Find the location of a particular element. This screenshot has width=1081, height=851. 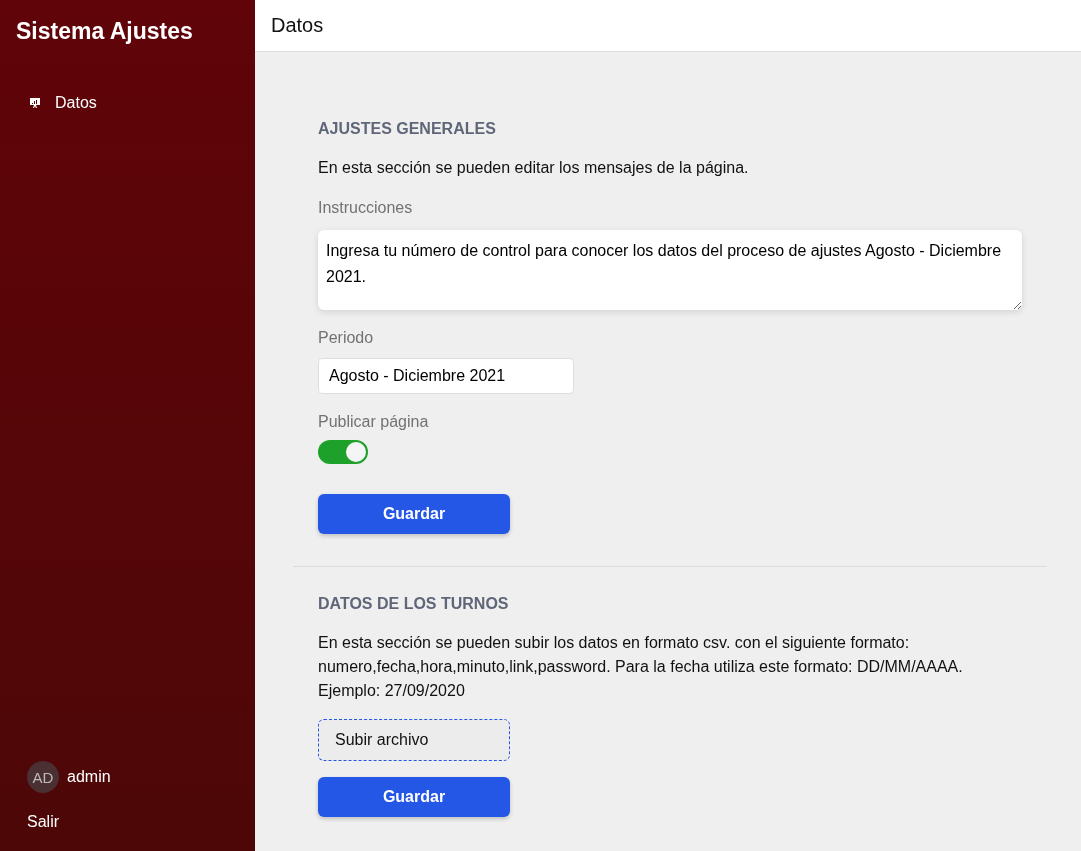

field-label: Publicar página is located at coordinates (373, 422).